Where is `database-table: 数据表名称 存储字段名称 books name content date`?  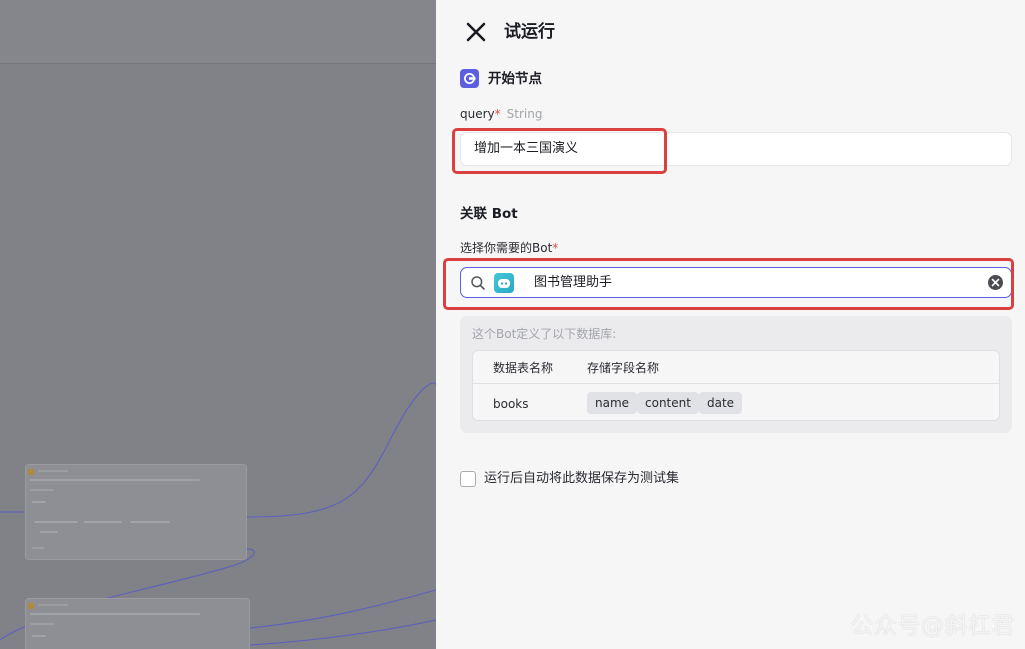 database-table: 数据表名称 存储字段名称 books name content date is located at coordinates (736, 385).